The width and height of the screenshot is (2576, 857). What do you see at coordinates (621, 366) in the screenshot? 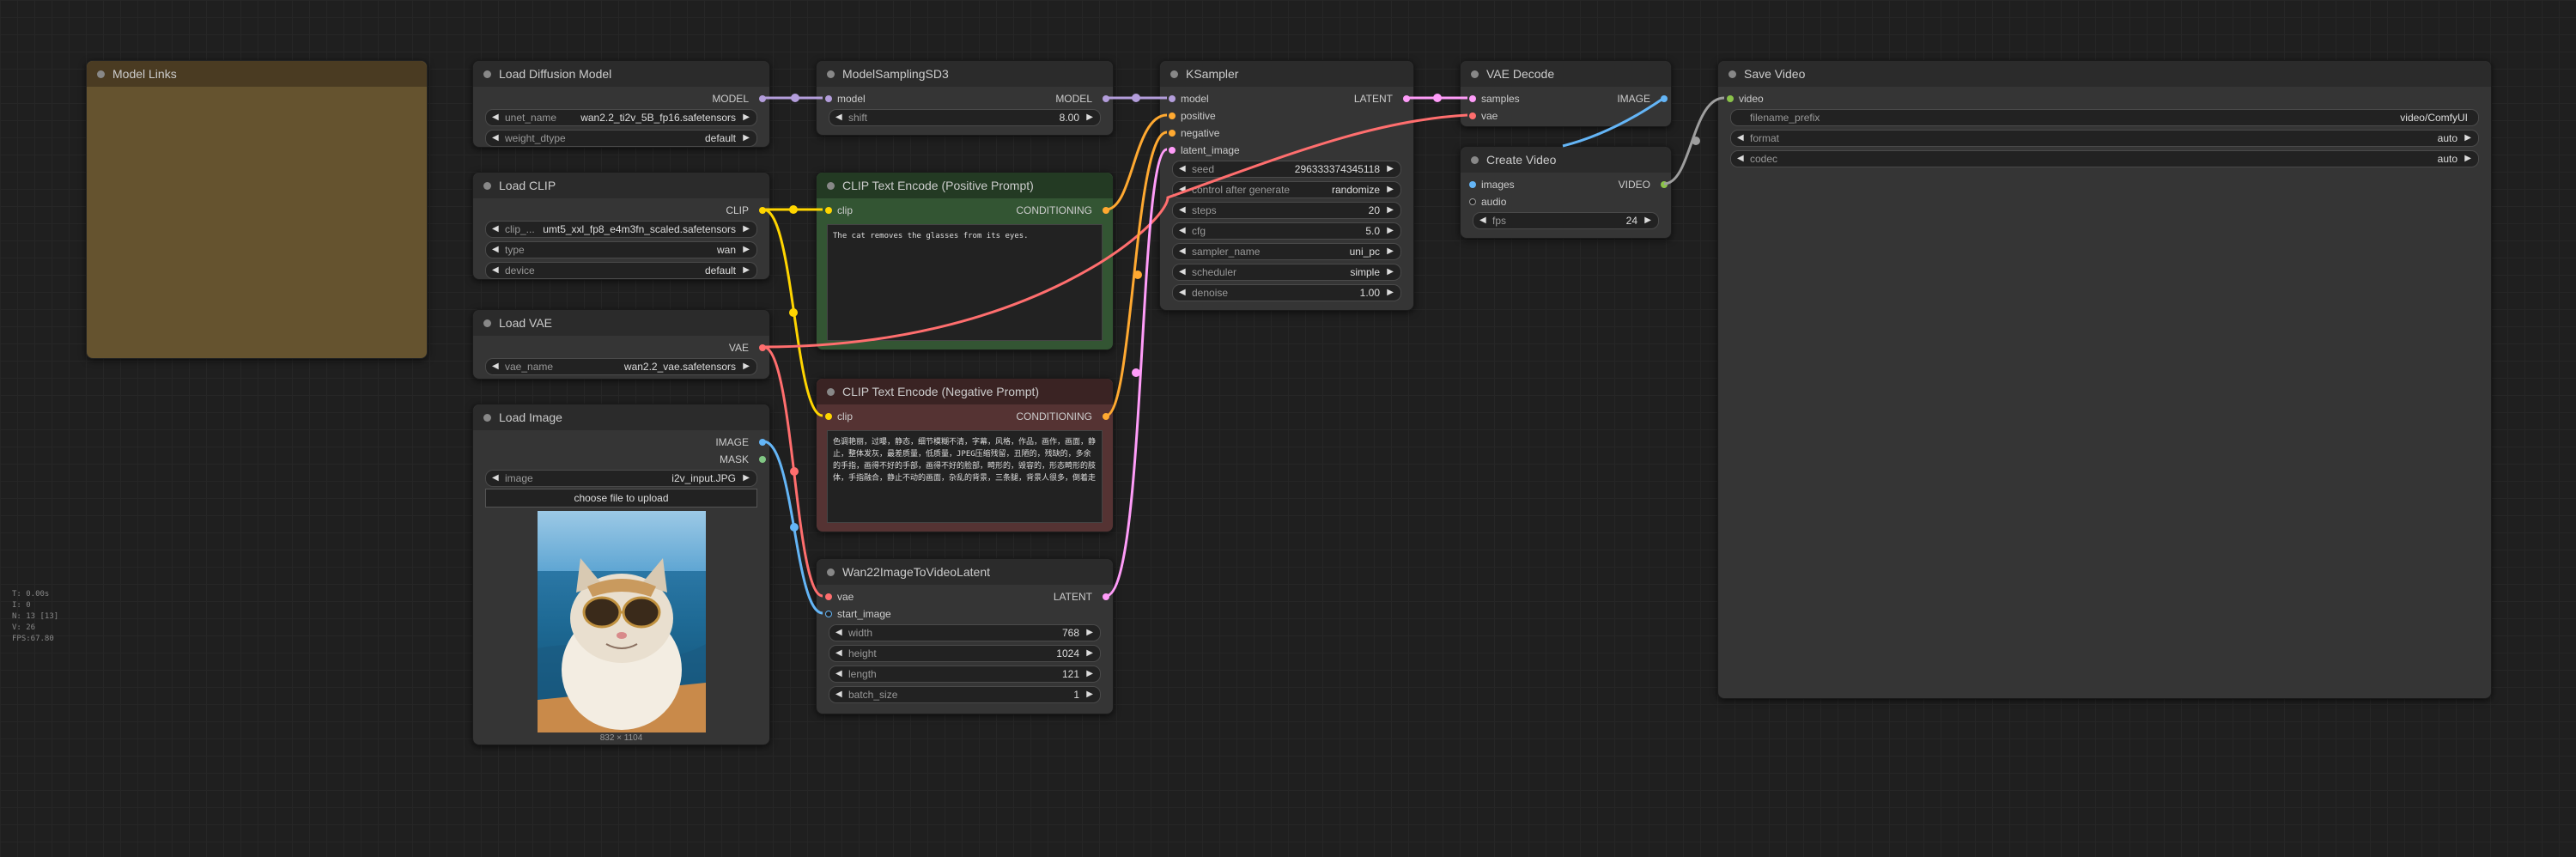
I see `vae-name-combo: ◀ vae_name wan2.2_vae.safetensors ▶` at bounding box center [621, 366].